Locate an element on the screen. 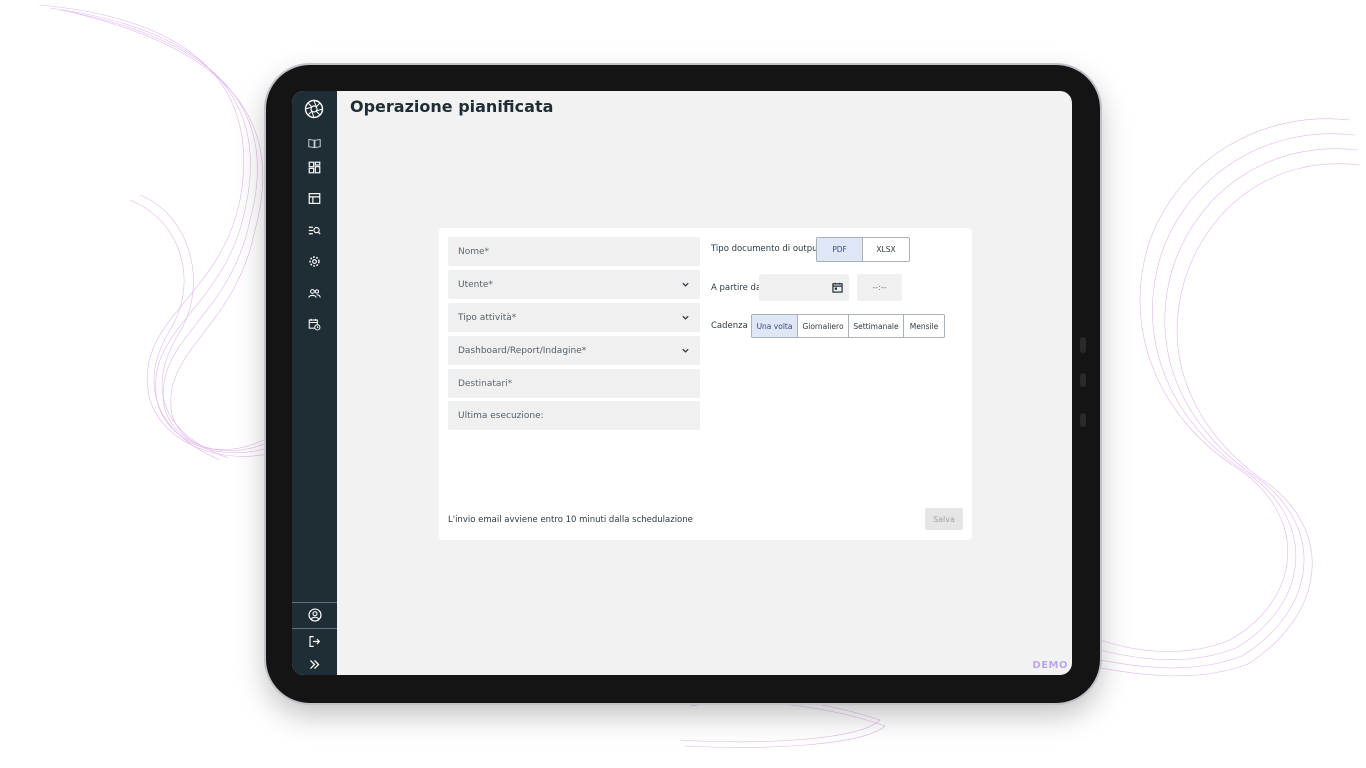 This screenshot has height=768, width=1366. cadence-option-settimanale: Settimanale is located at coordinates (876, 326).